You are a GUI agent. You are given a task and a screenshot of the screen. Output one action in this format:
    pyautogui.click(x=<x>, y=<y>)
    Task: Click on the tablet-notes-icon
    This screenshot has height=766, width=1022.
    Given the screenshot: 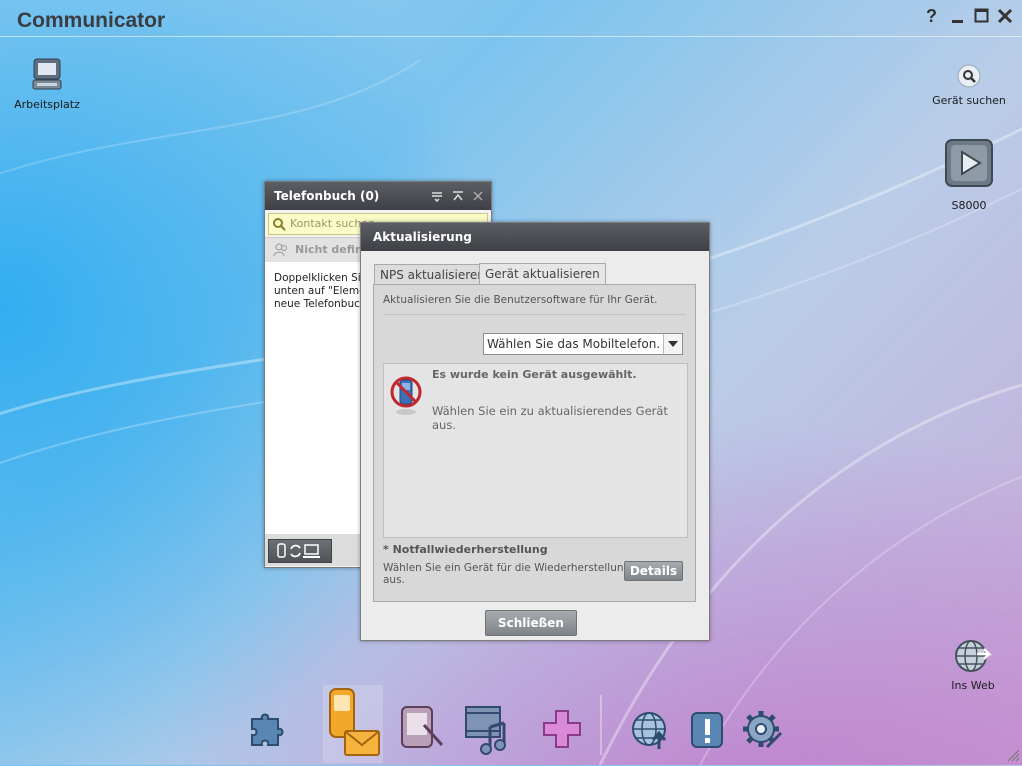 What is the action you would take?
    pyautogui.click(x=422, y=727)
    